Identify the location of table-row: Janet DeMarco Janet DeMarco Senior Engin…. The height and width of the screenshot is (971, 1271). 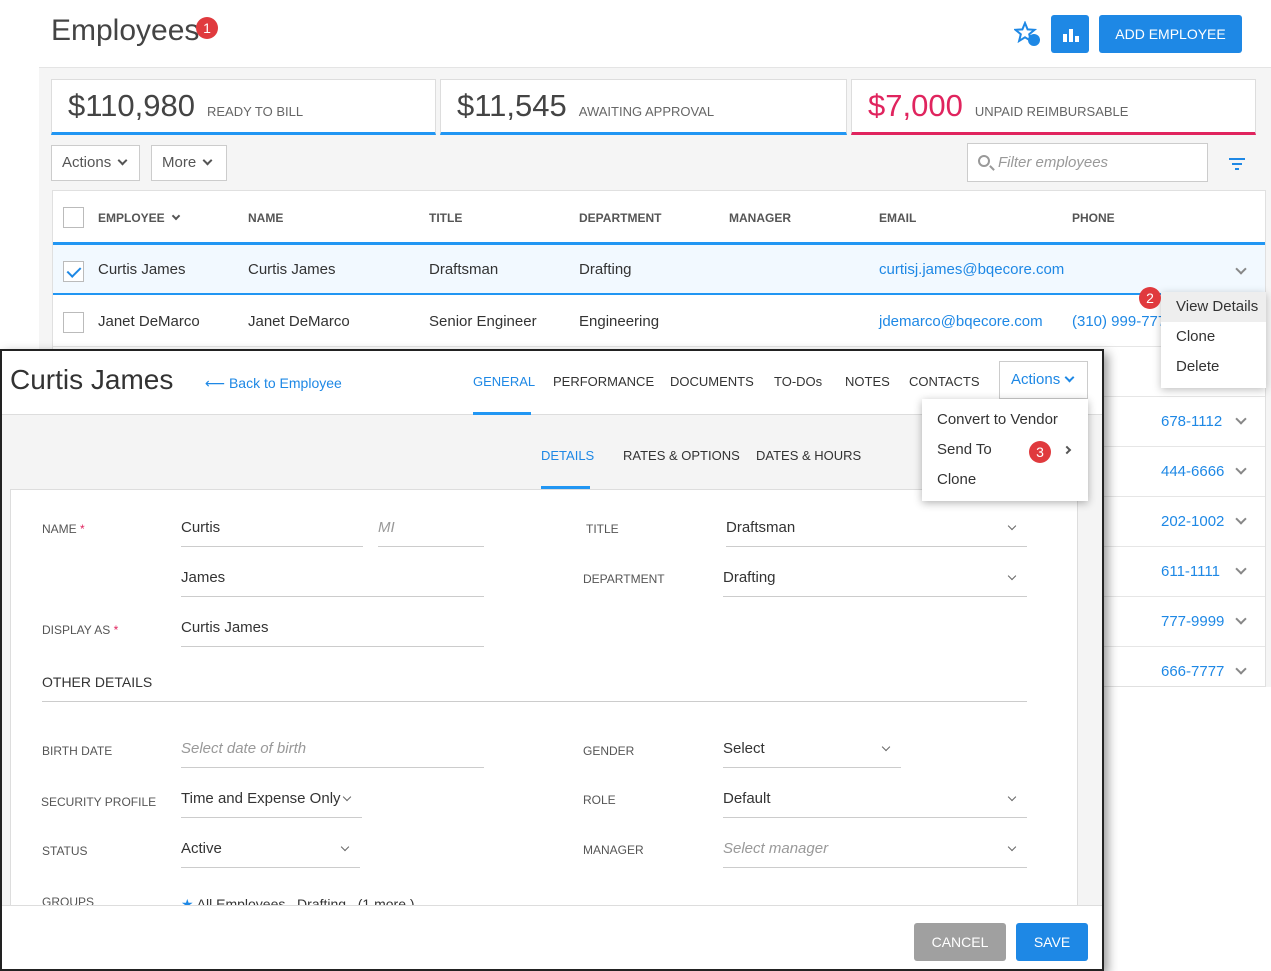
(659, 322).